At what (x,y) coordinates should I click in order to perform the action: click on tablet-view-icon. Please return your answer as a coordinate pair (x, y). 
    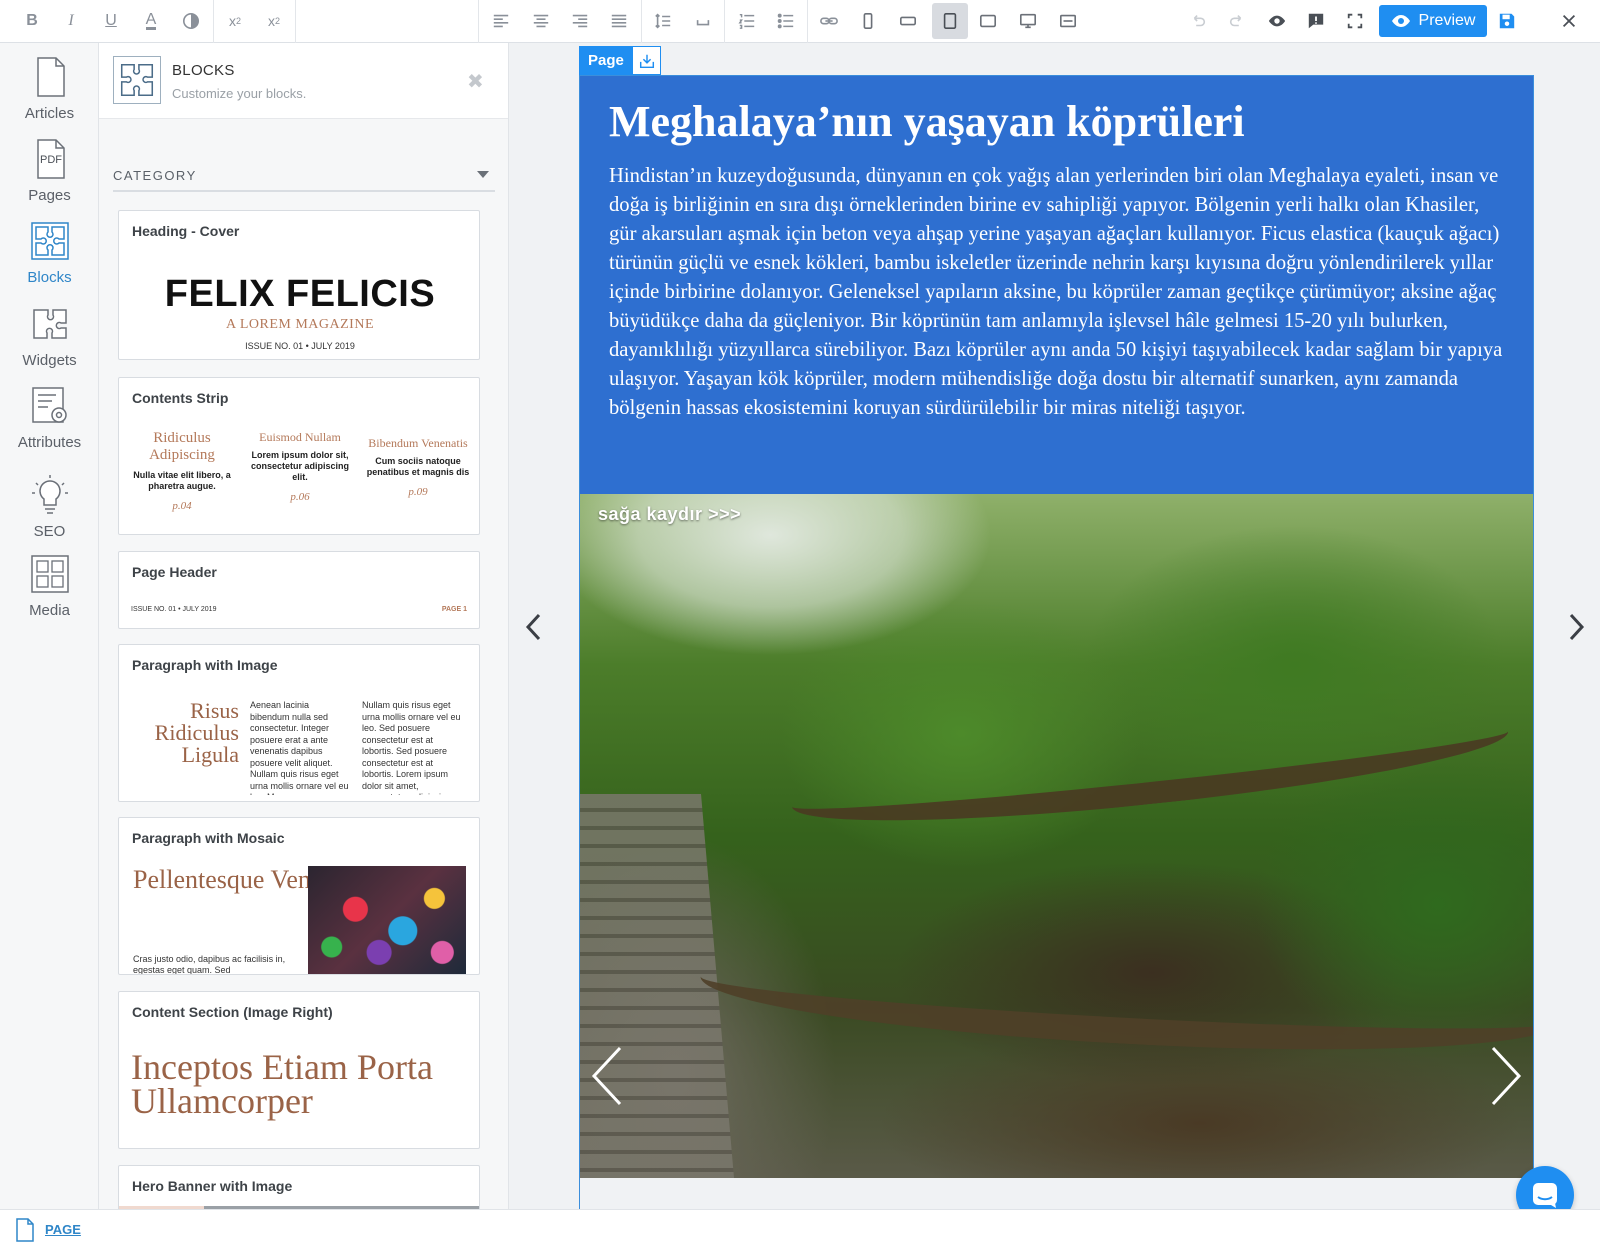
    Looking at the image, I should click on (950, 21).